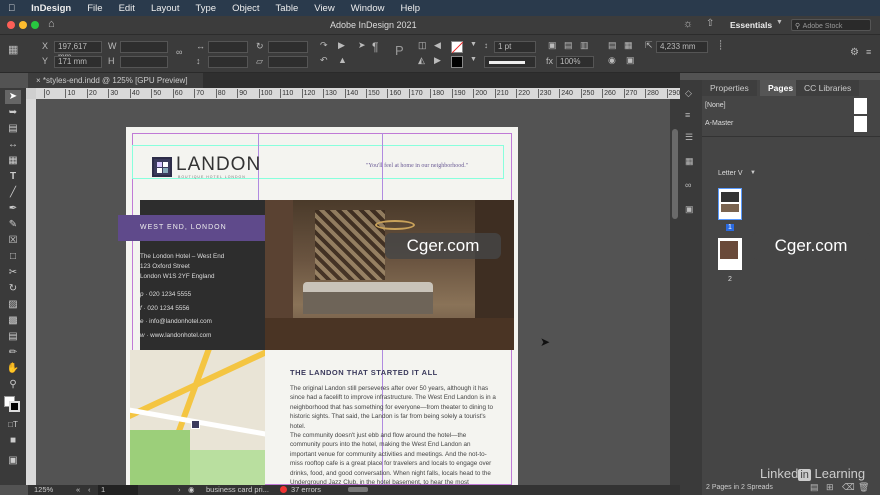 Image resolution: width=880 pixels, height=495 pixels. I want to click on page-2-thumb, so click(730, 254).